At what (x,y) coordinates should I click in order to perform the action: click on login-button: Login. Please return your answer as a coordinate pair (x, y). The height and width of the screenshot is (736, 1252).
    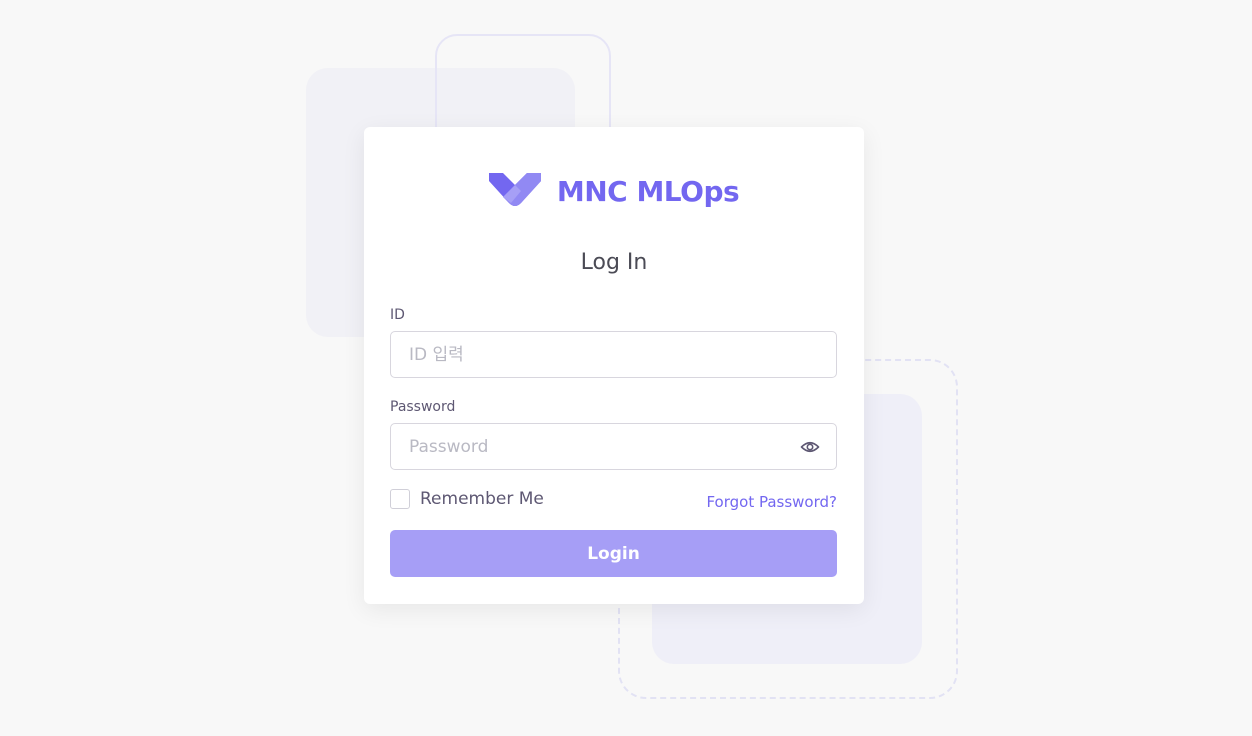
    Looking at the image, I should click on (613, 553).